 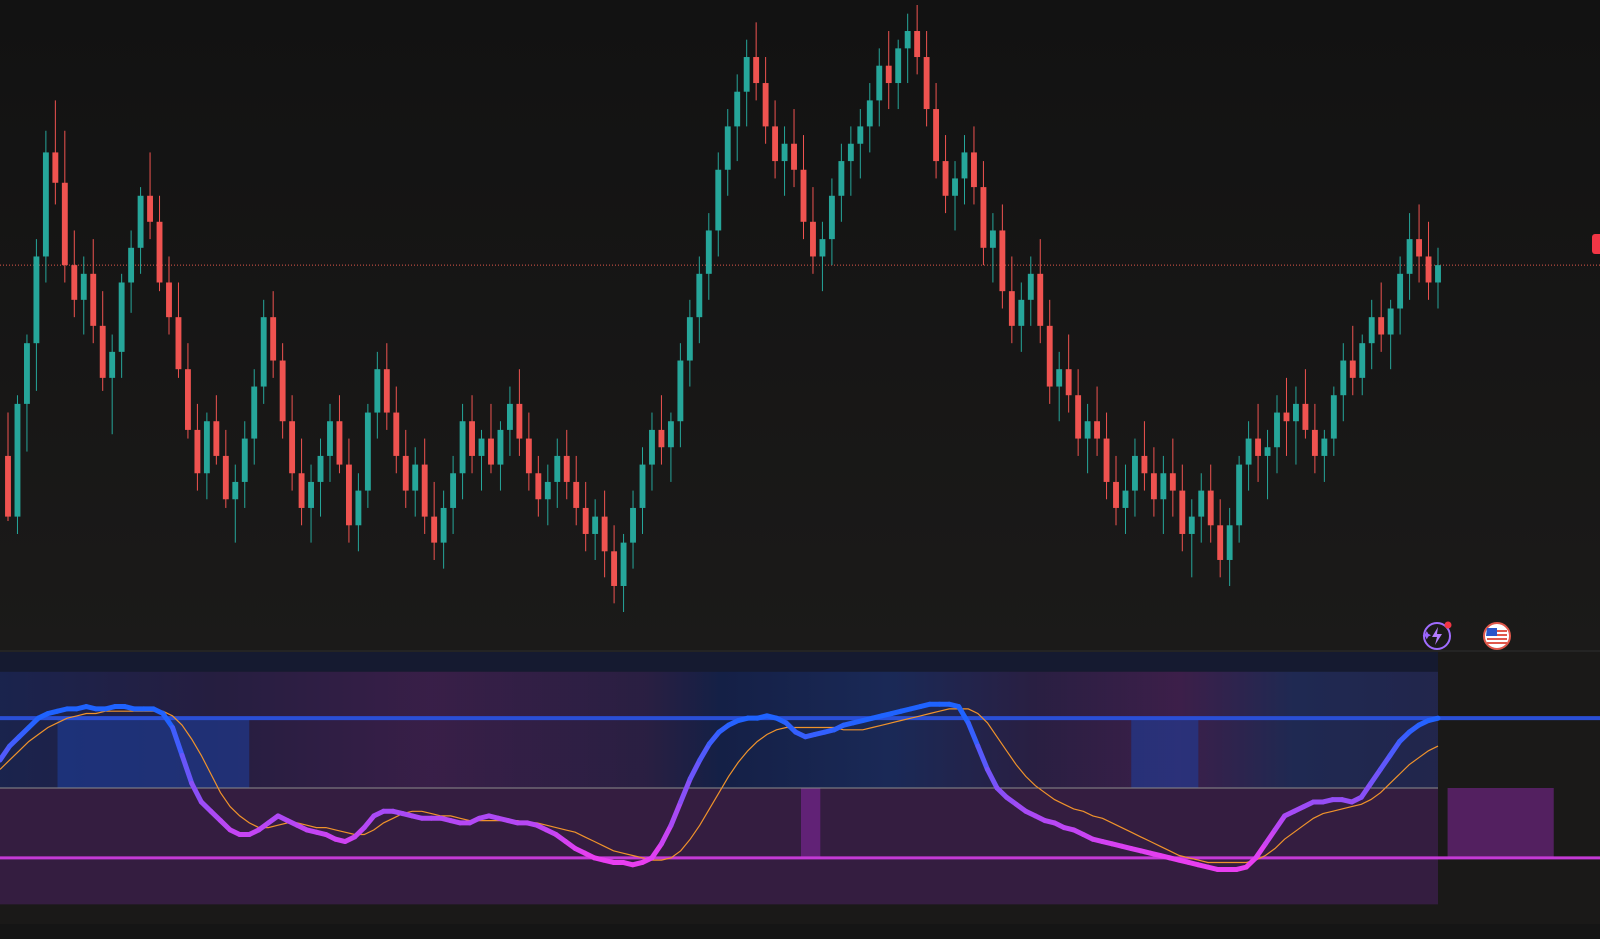 I want to click on time-axis-strip, so click(x=800, y=931).